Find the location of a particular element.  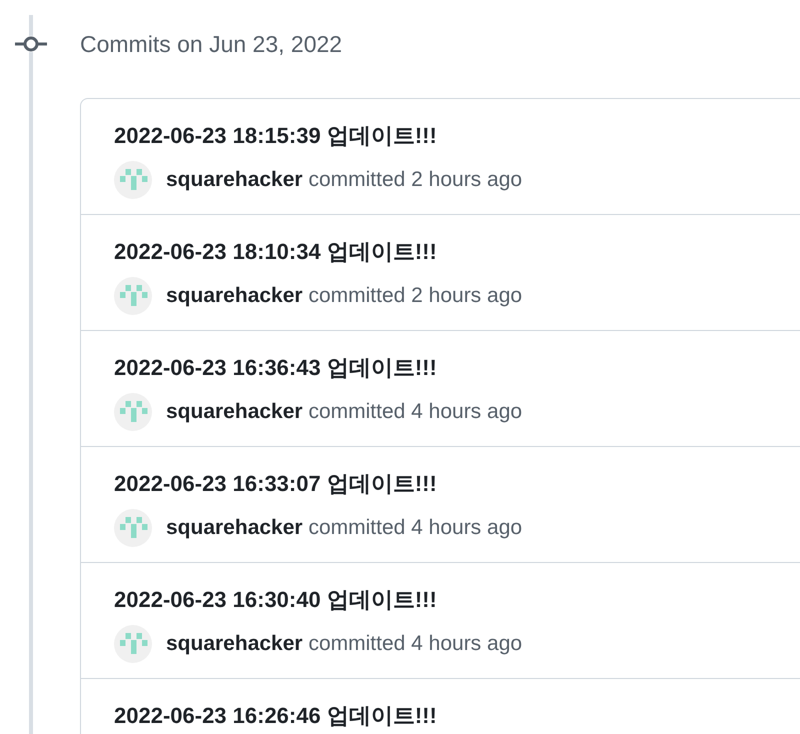

commit-group-heading: Commits on Jun 23, 2022 is located at coordinates (211, 44).